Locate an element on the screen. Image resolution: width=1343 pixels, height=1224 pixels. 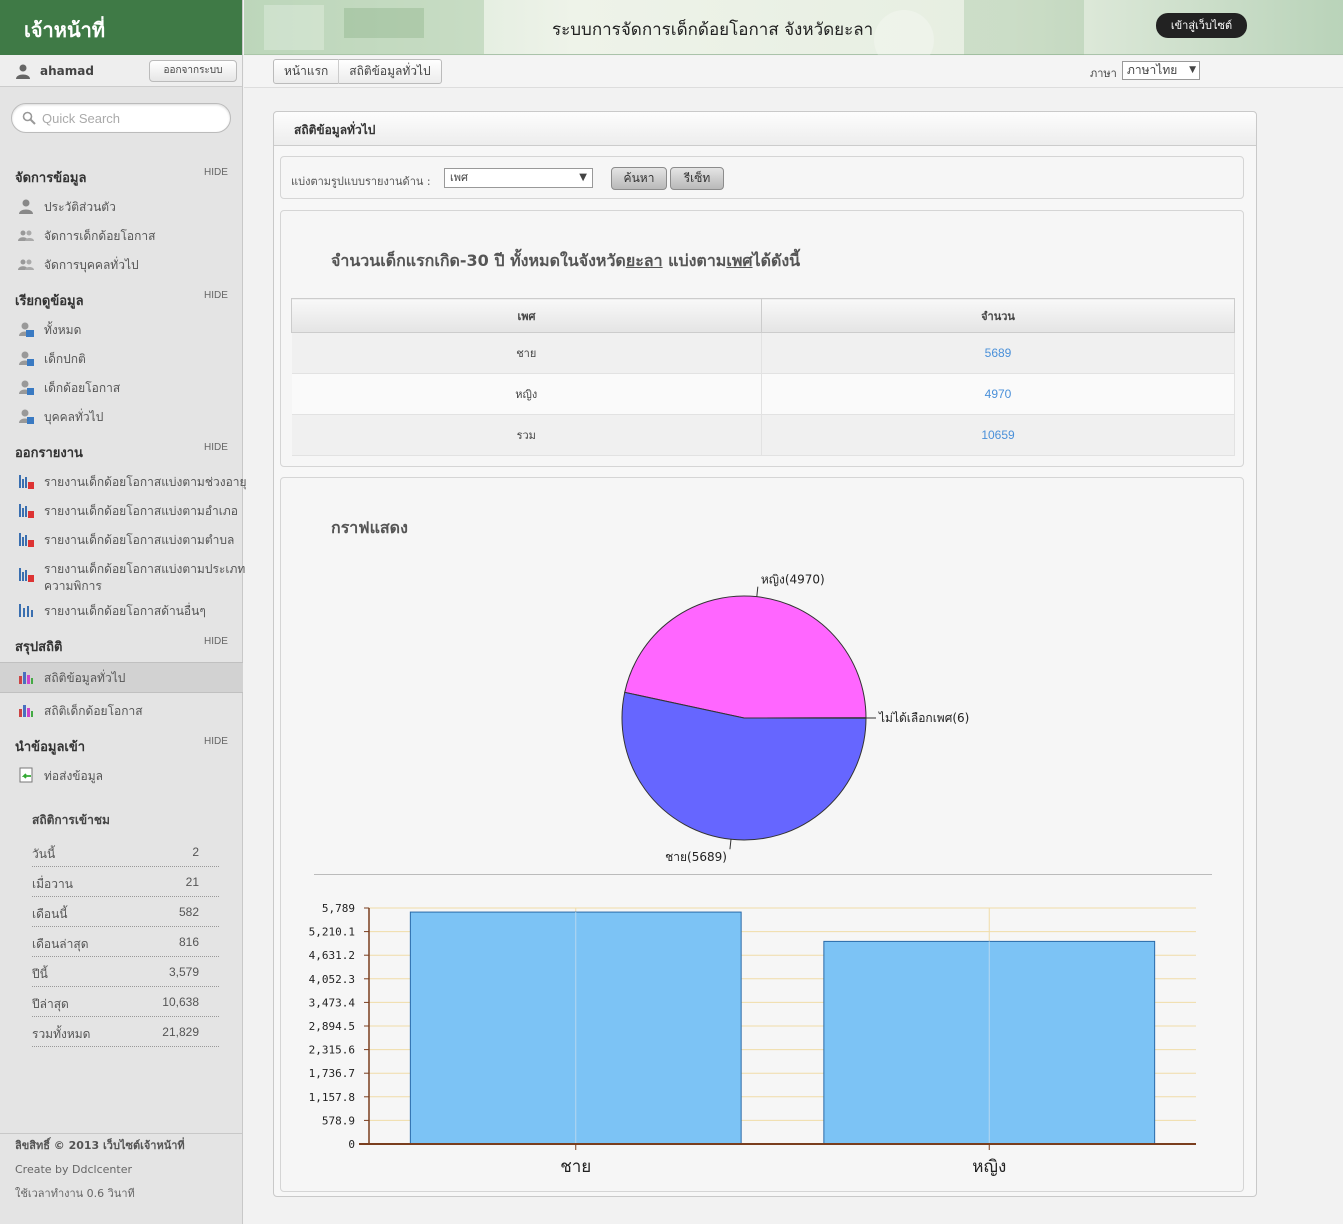
sidebar-header: เจ้าหน้าที่ is located at coordinates (121, 27).